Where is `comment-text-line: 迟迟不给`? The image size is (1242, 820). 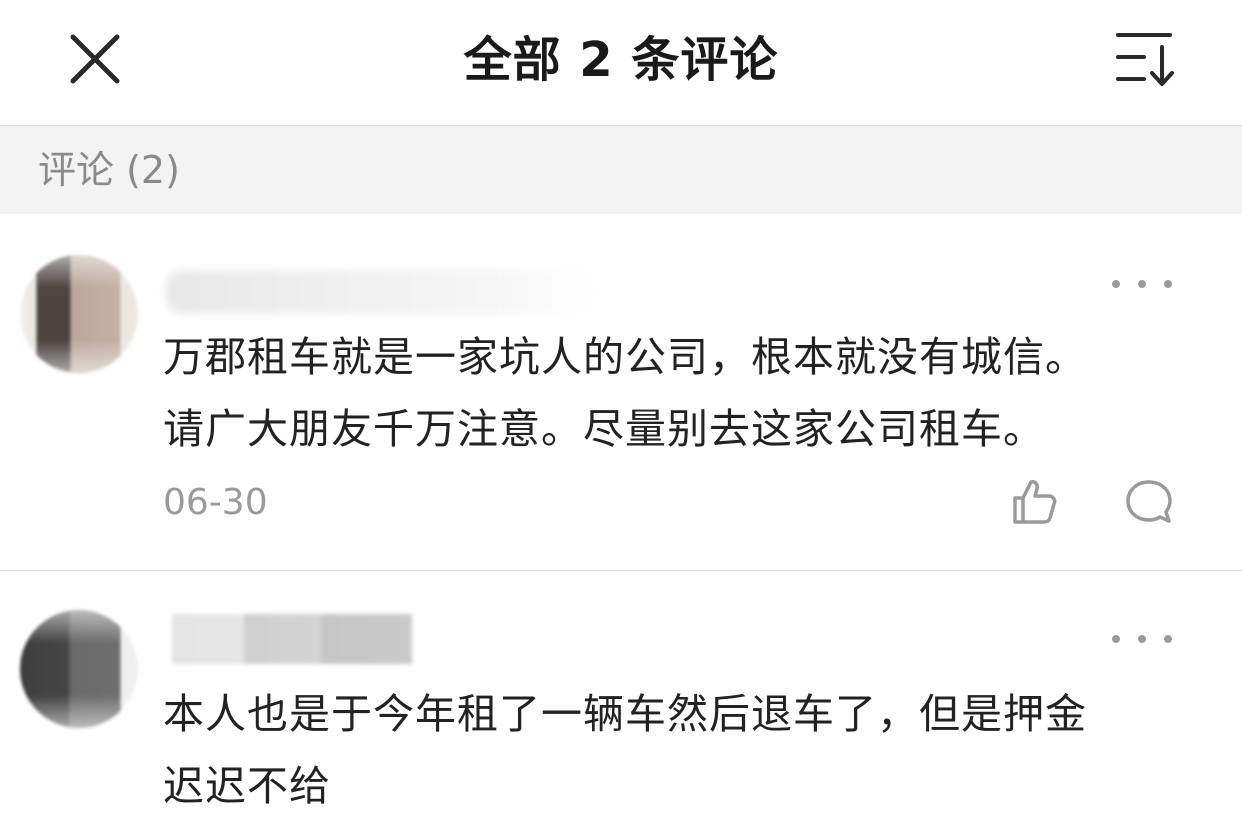 comment-text-line: 迟迟不给 is located at coordinates (247, 786).